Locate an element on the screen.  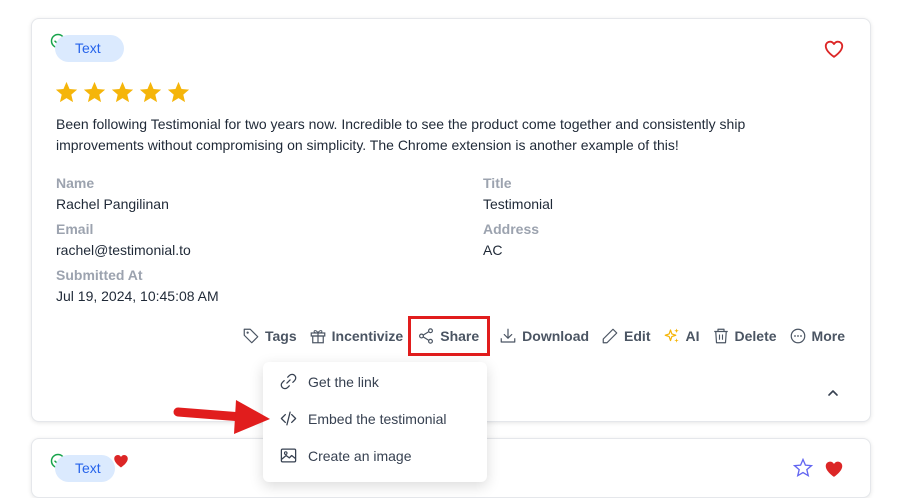
menu-item-create-image: Create an image is located at coordinates (345, 455).